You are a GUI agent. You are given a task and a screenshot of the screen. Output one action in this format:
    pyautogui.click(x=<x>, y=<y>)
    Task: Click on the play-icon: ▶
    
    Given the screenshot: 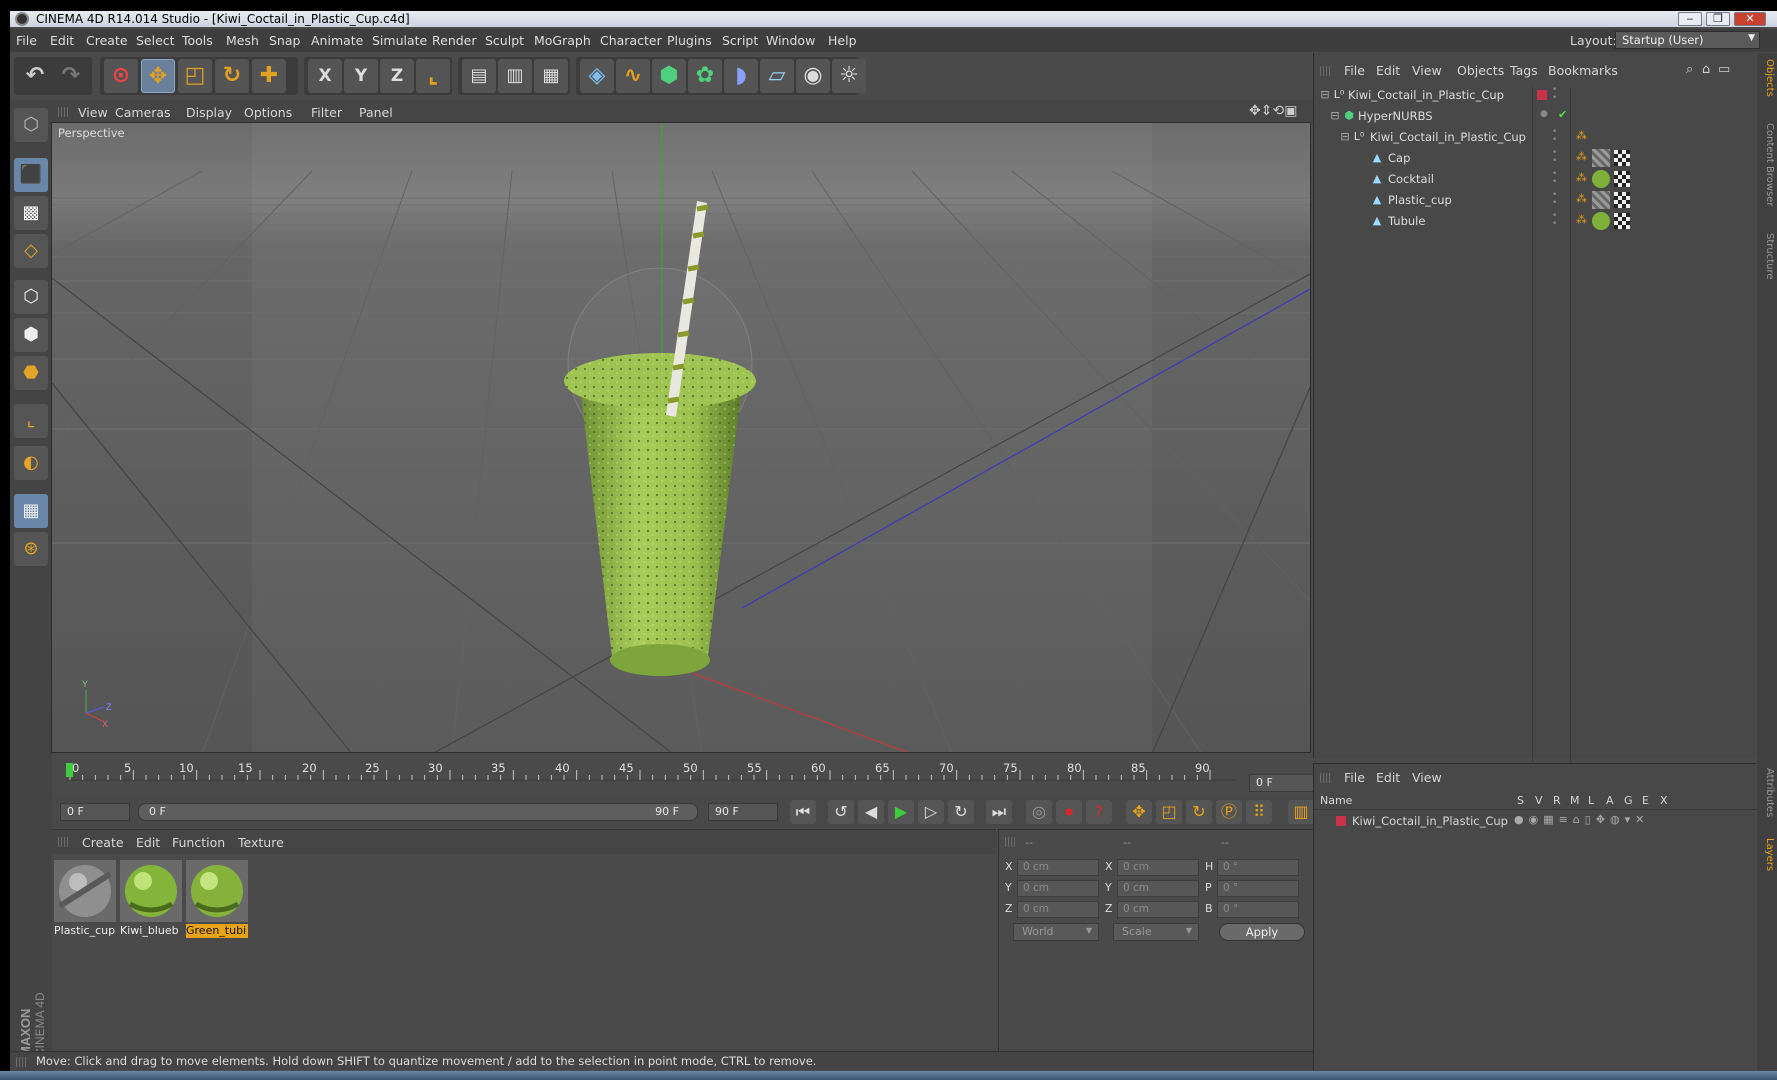 What is the action you would take?
    pyautogui.click(x=901, y=812)
    